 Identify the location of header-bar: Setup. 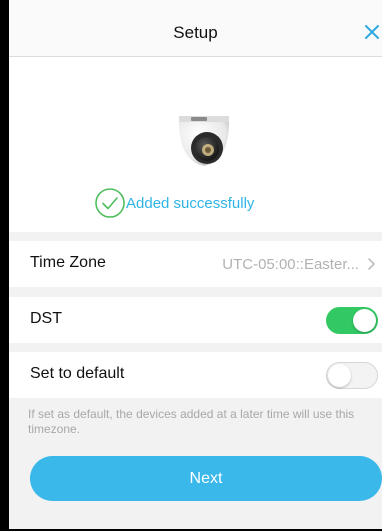
(195, 28).